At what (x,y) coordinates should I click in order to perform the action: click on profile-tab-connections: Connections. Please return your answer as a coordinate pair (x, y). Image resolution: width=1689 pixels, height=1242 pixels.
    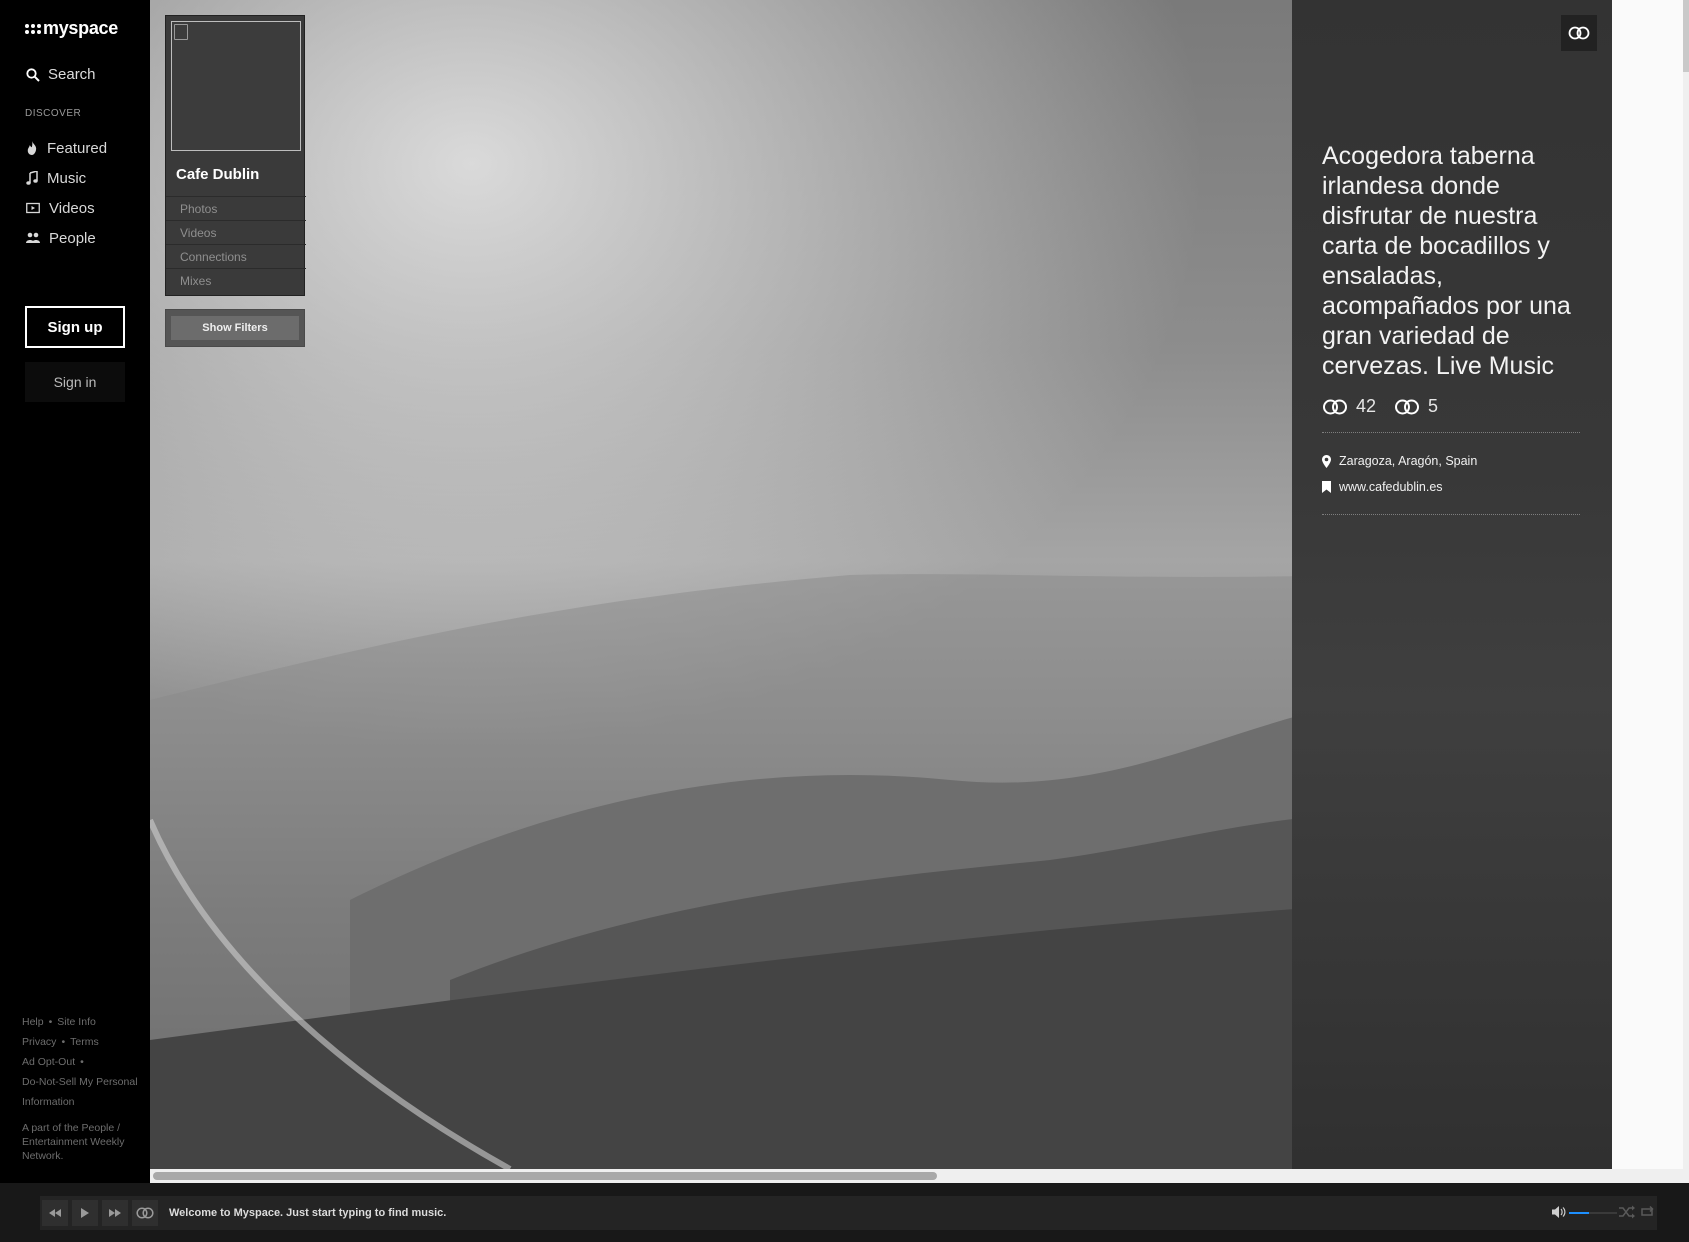
    Looking at the image, I should click on (236, 256).